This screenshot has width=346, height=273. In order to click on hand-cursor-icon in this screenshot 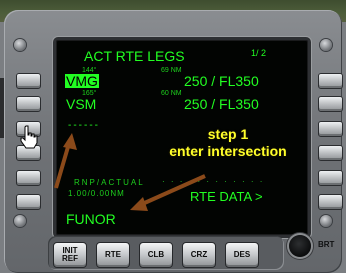, I will do `click(29, 137)`.